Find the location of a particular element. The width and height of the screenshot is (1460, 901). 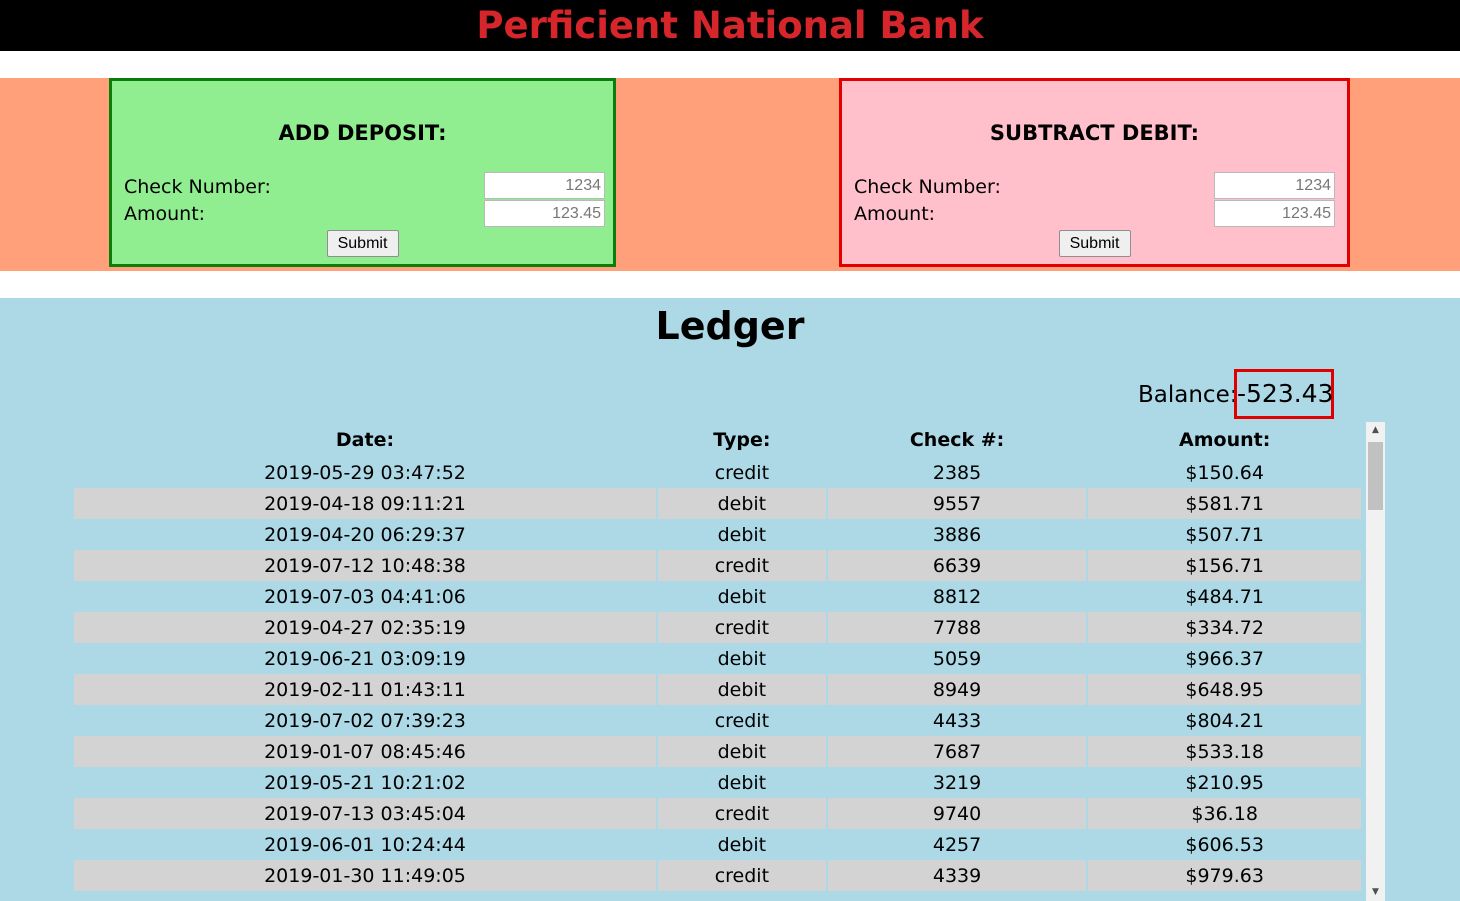

check-cell: 2385 is located at coordinates (957, 472).